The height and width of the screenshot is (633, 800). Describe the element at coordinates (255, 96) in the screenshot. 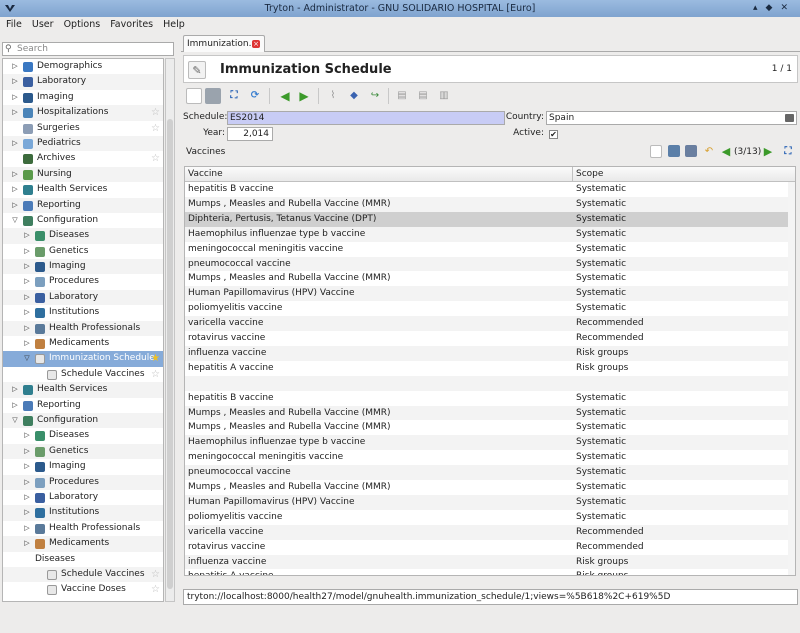

I see `reload-icon: ⟳` at that location.